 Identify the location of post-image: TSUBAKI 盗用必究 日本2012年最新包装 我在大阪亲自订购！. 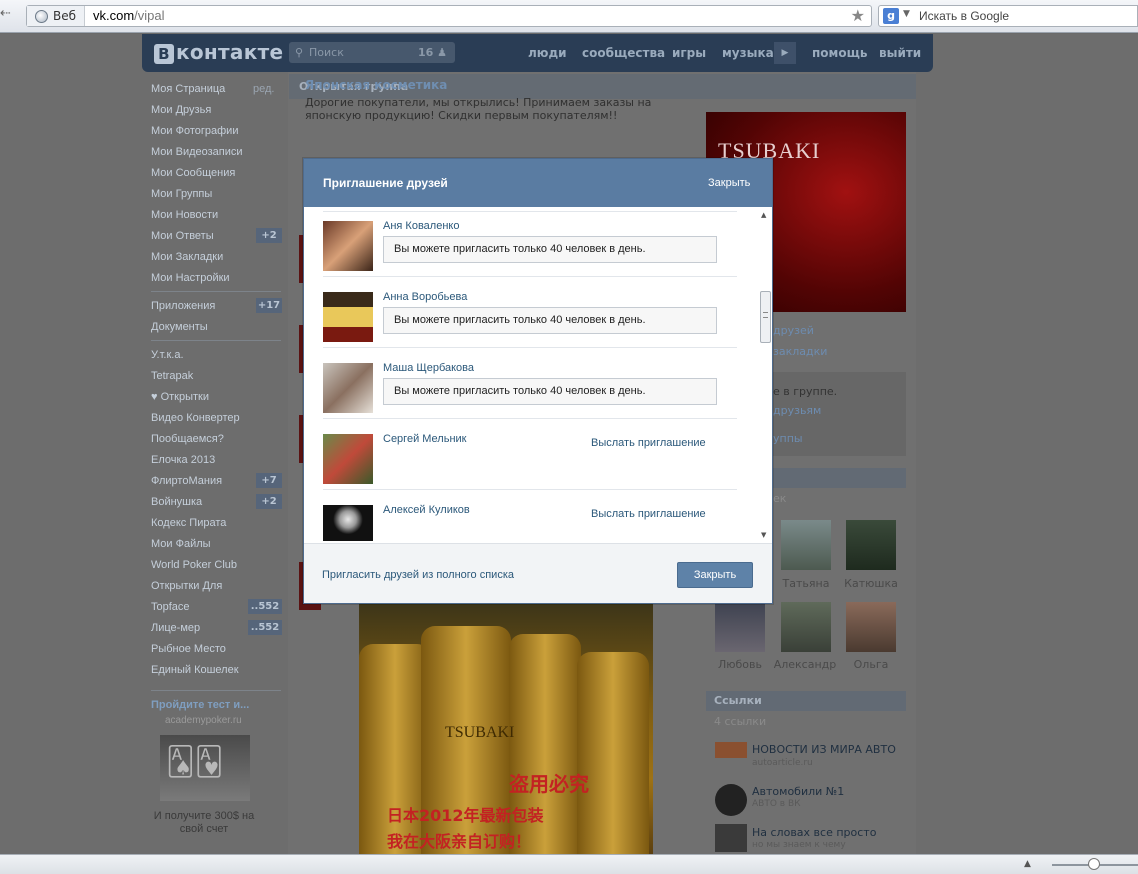
(506, 739).